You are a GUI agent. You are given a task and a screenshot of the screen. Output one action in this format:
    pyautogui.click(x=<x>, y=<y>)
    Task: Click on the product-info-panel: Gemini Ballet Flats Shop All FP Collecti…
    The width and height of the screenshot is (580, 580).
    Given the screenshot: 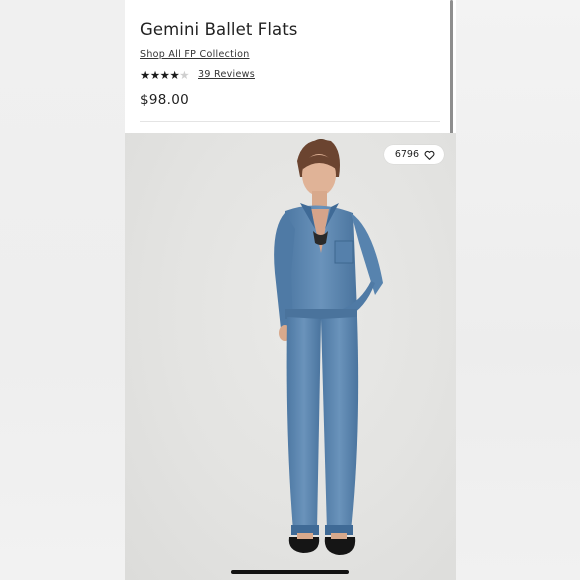 What is the action you would take?
    pyautogui.click(x=290, y=66)
    